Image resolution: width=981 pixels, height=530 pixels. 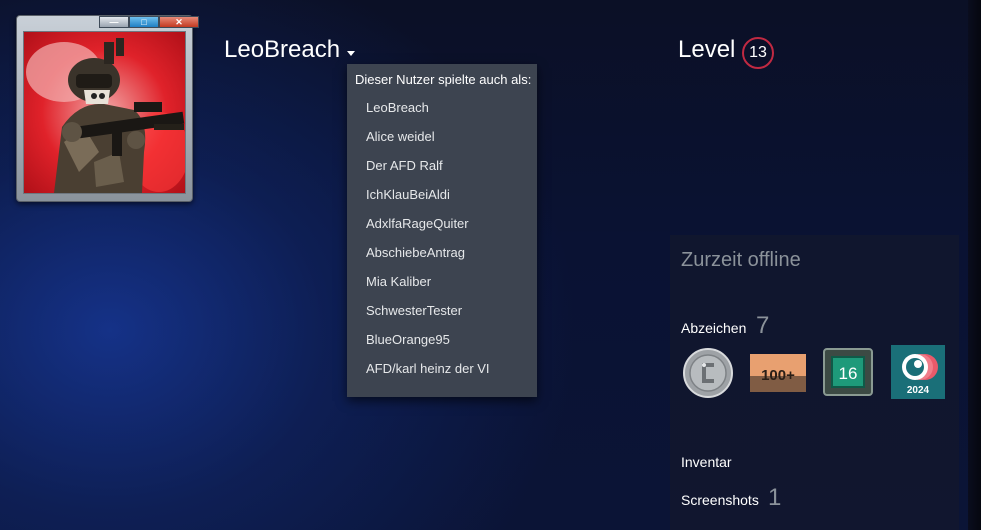 What do you see at coordinates (443, 79) in the screenshot?
I see `alias-dropdown-header: Dieser Nutzer spielte auch als:` at bounding box center [443, 79].